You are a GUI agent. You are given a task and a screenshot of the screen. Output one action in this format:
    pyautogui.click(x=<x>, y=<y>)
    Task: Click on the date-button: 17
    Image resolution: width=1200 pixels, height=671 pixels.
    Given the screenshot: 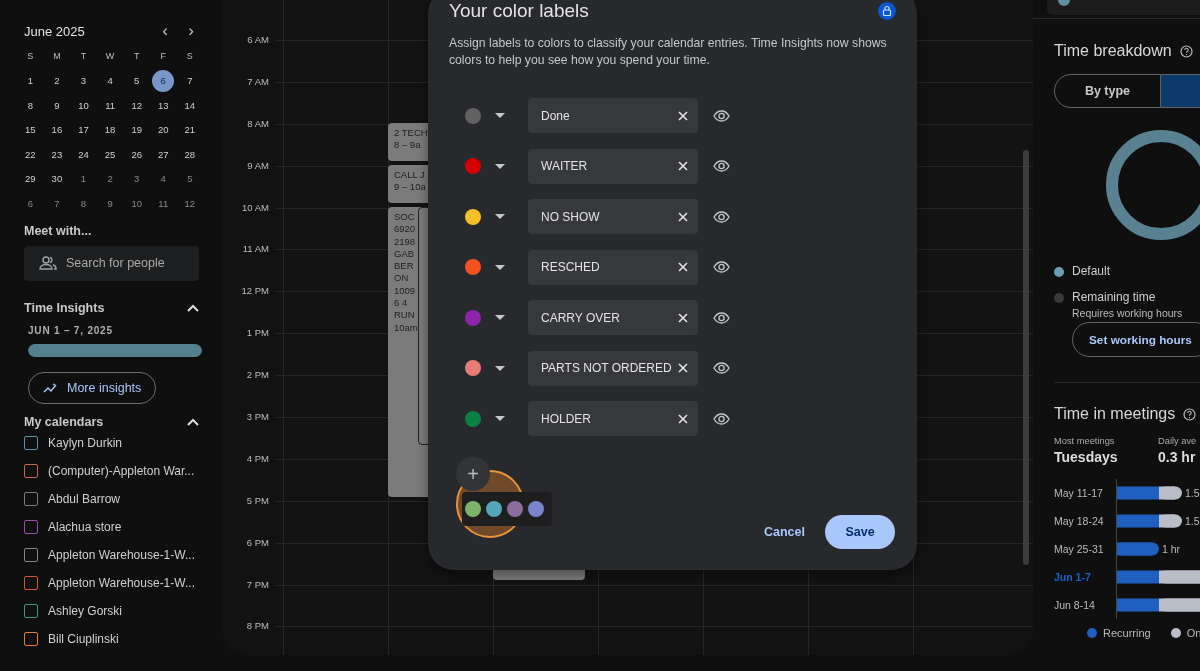 What is the action you would take?
    pyautogui.click(x=83, y=129)
    